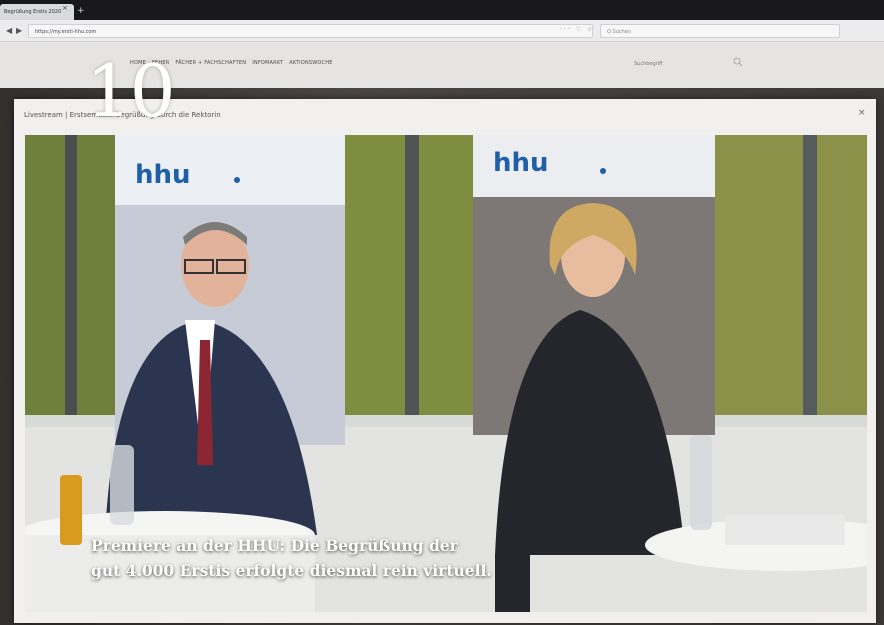  Describe the element at coordinates (442, 10) in the screenshot. I see `browser-tab-bar: Begrüßung Erstis 2020 × +` at that location.